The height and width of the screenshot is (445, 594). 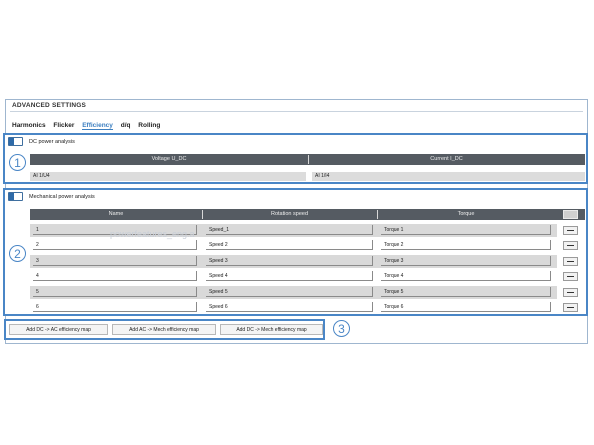 I want to click on mech-header-name: Name, so click(x=116, y=214).